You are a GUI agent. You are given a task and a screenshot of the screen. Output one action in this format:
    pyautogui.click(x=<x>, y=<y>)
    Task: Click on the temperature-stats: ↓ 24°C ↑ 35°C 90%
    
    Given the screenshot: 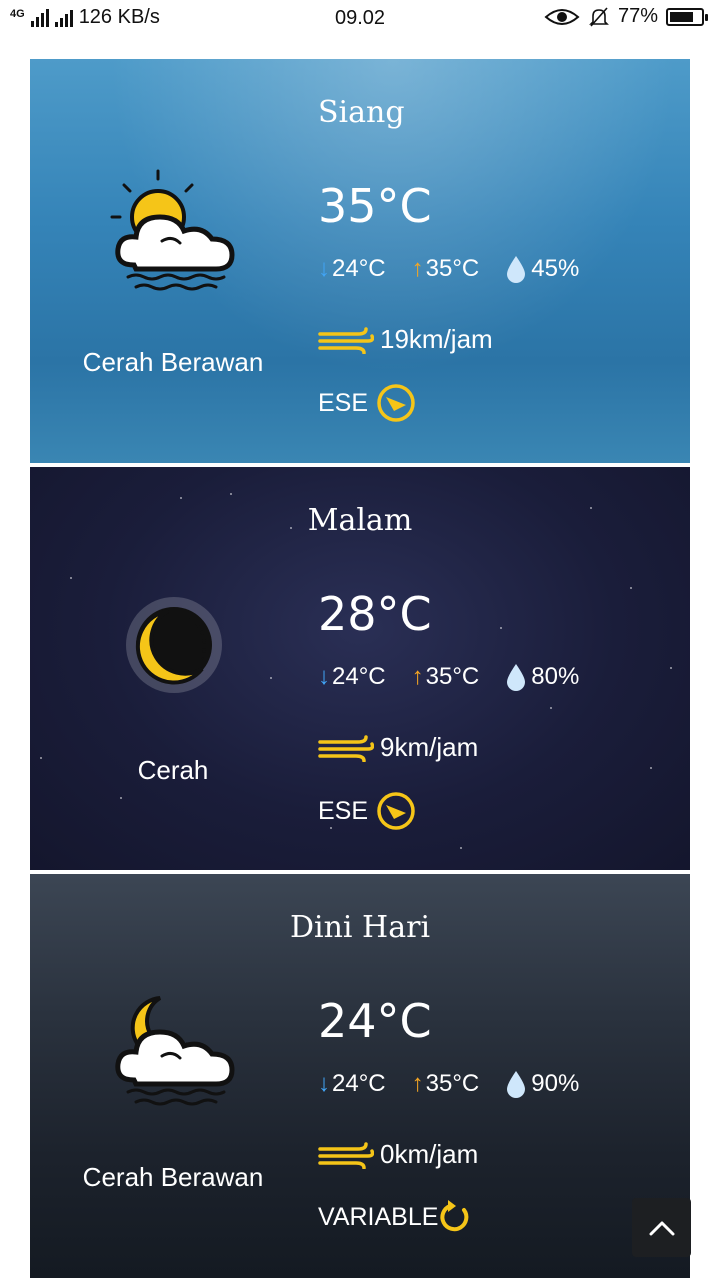 What is the action you would take?
    pyautogui.click(x=461, y=1084)
    